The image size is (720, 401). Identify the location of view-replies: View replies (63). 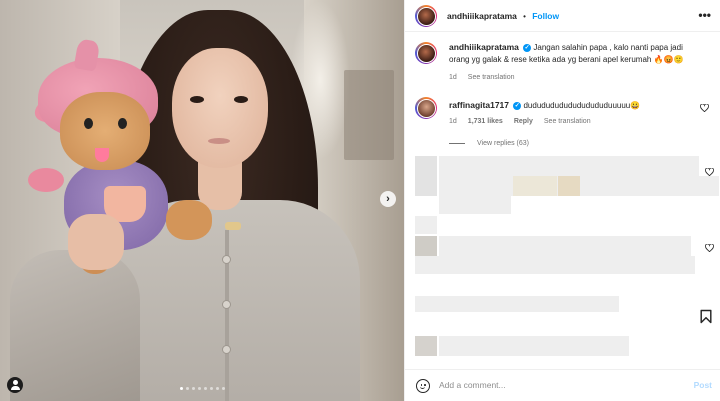
(489, 143).